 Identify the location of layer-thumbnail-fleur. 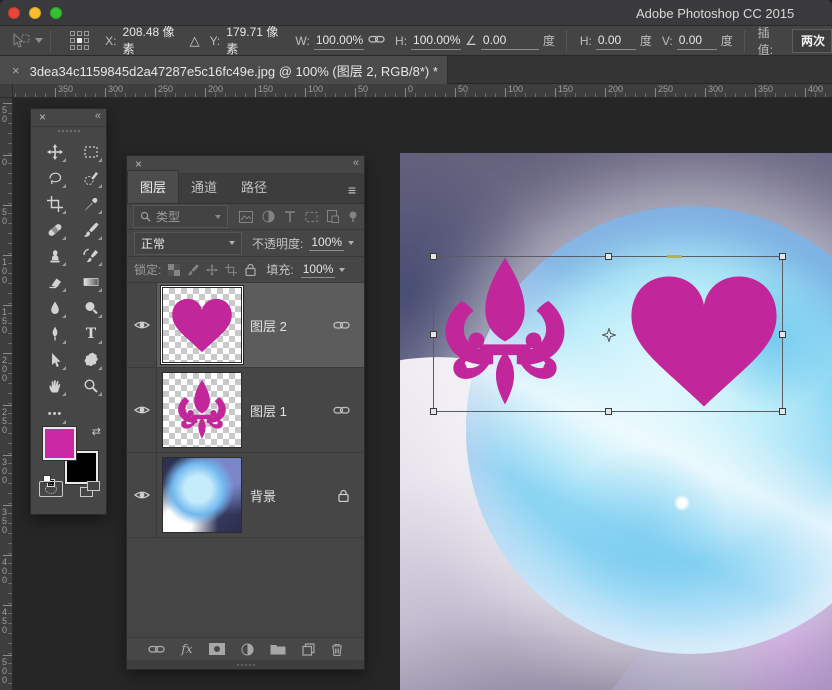
(202, 410).